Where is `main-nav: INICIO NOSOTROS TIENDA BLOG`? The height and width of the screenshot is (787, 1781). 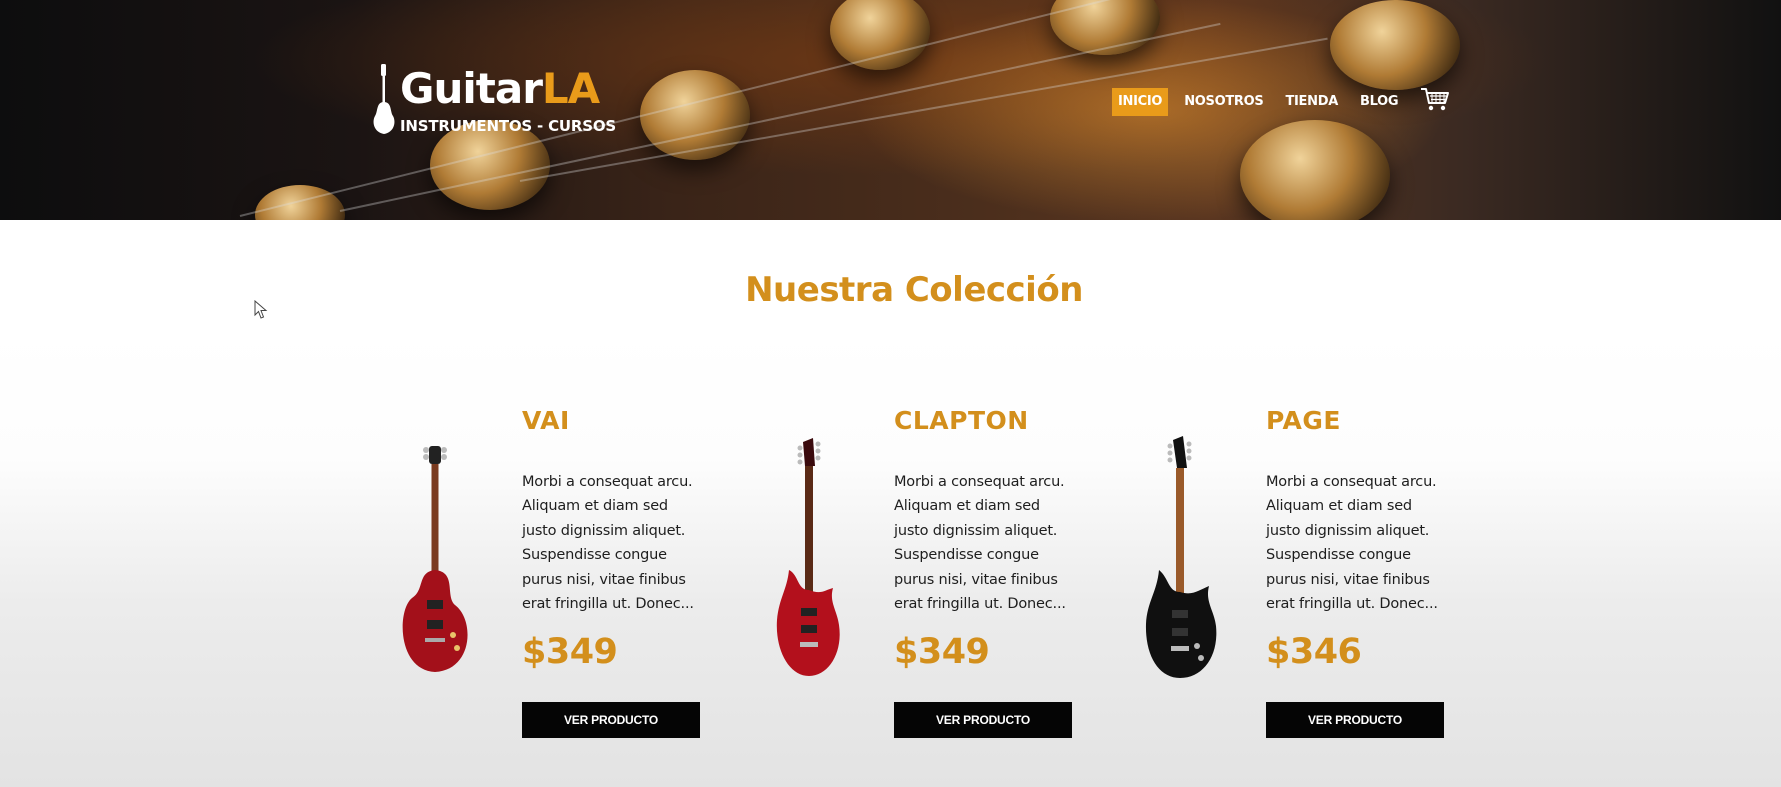 main-nav: INICIO NOSOTROS TIENDA BLOG is located at coordinates (1263, 102).